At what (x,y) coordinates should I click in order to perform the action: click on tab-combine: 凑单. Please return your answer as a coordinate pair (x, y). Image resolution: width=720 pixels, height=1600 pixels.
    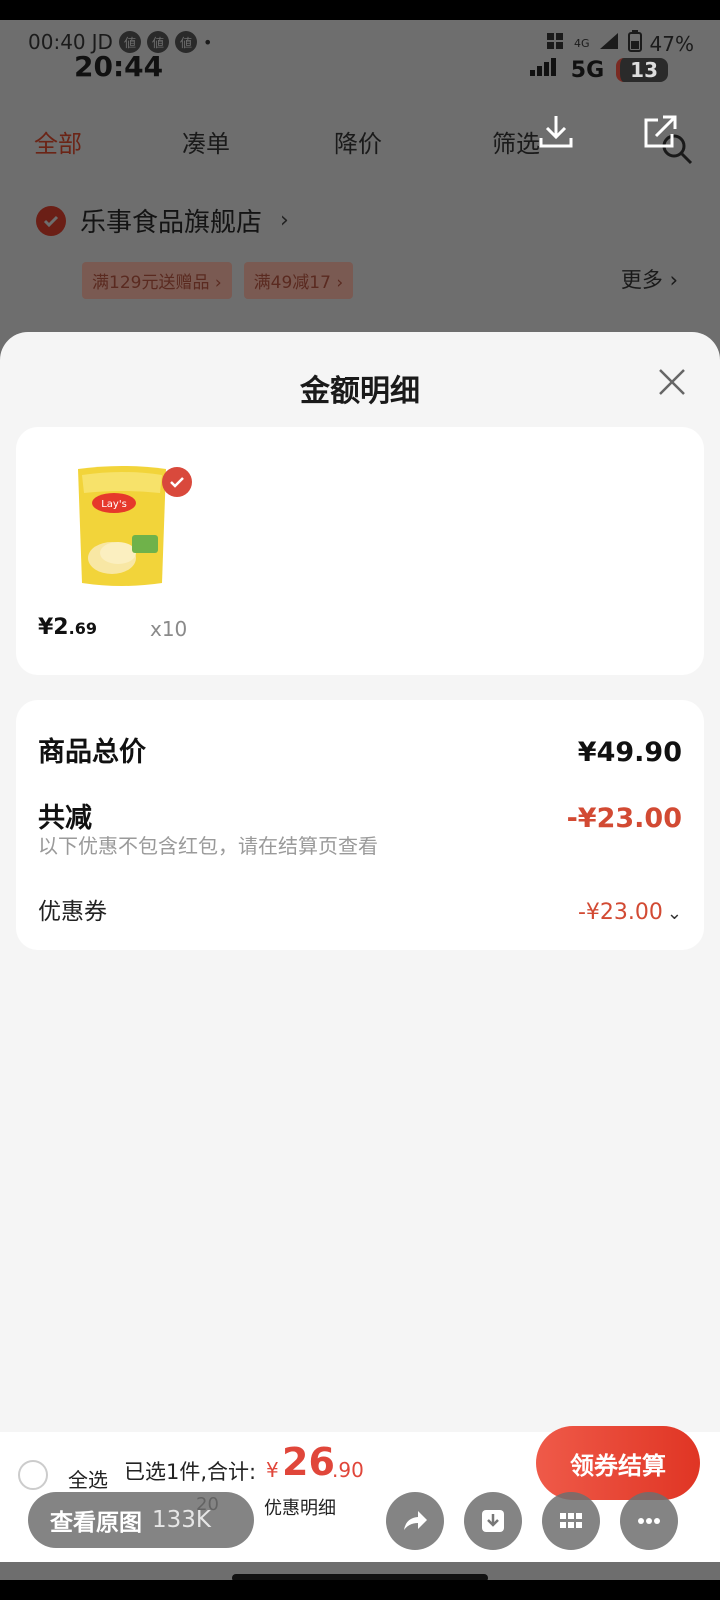
    Looking at the image, I should click on (206, 141).